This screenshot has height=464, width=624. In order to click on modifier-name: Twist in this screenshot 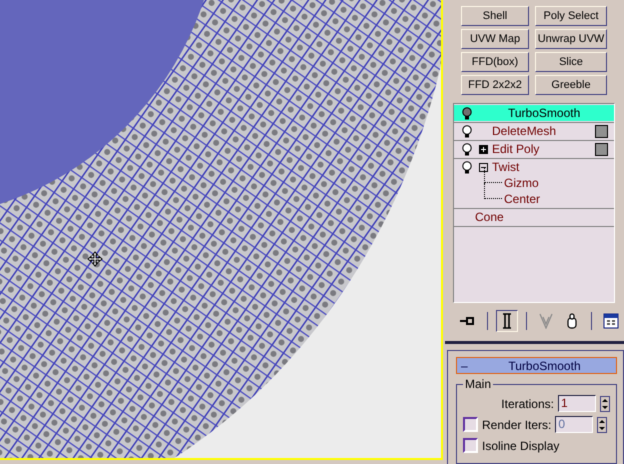, I will do `click(506, 167)`.